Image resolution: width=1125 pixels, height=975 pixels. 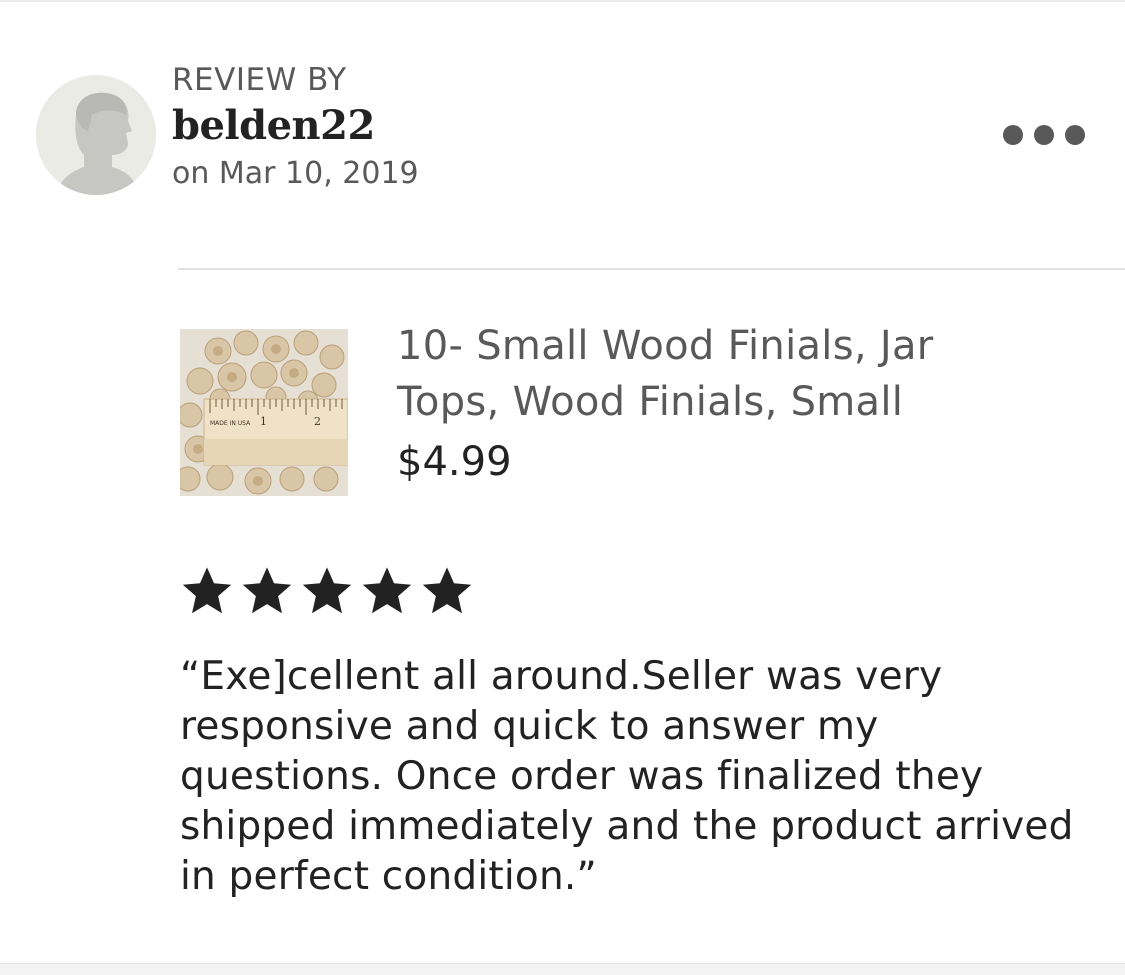 What do you see at coordinates (562, 1) in the screenshot?
I see `top-border` at bounding box center [562, 1].